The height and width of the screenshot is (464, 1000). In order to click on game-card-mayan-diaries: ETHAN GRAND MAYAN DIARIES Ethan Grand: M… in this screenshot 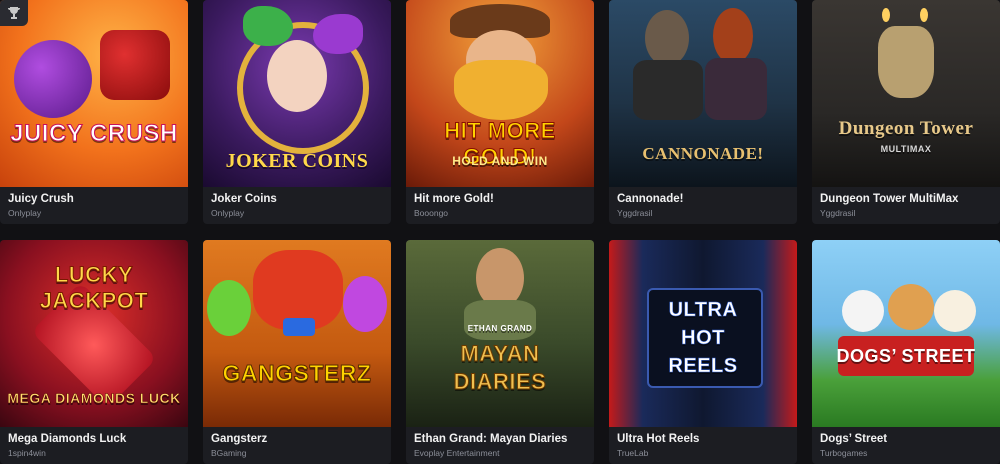, I will do `click(500, 352)`.